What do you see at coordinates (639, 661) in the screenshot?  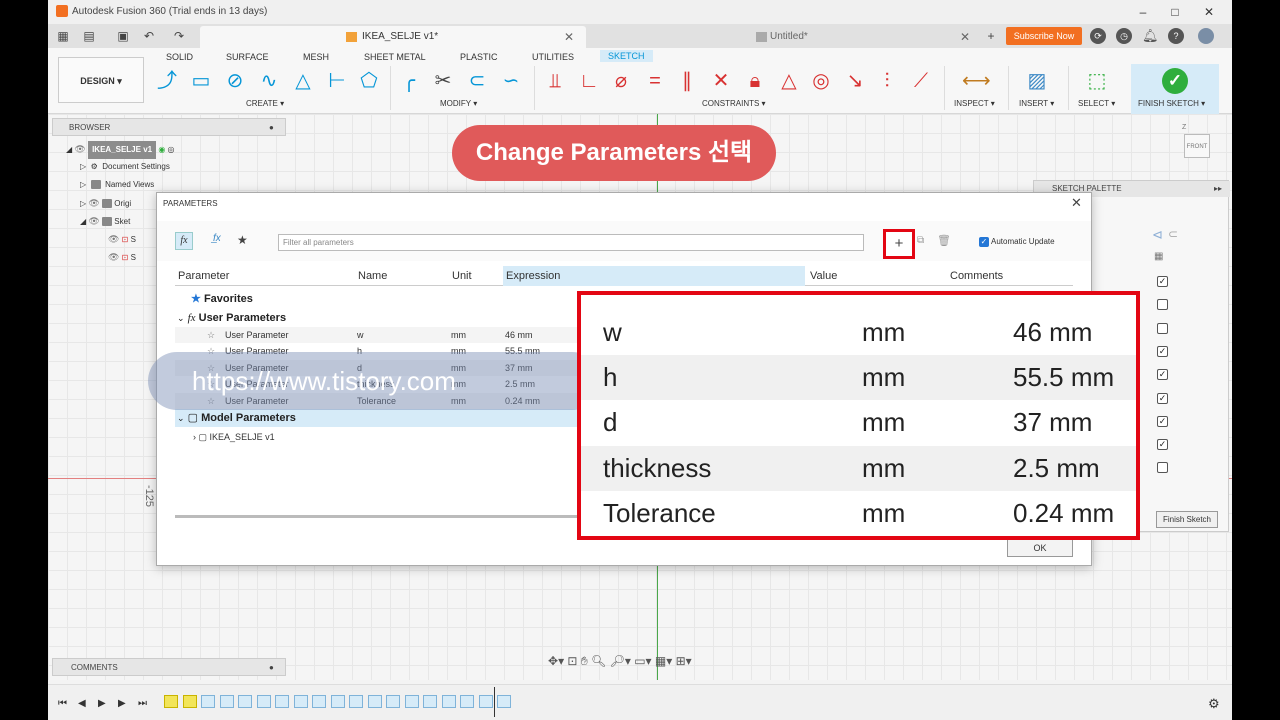 I see `display-settings-icon: ▭` at bounding box center [639, 661].